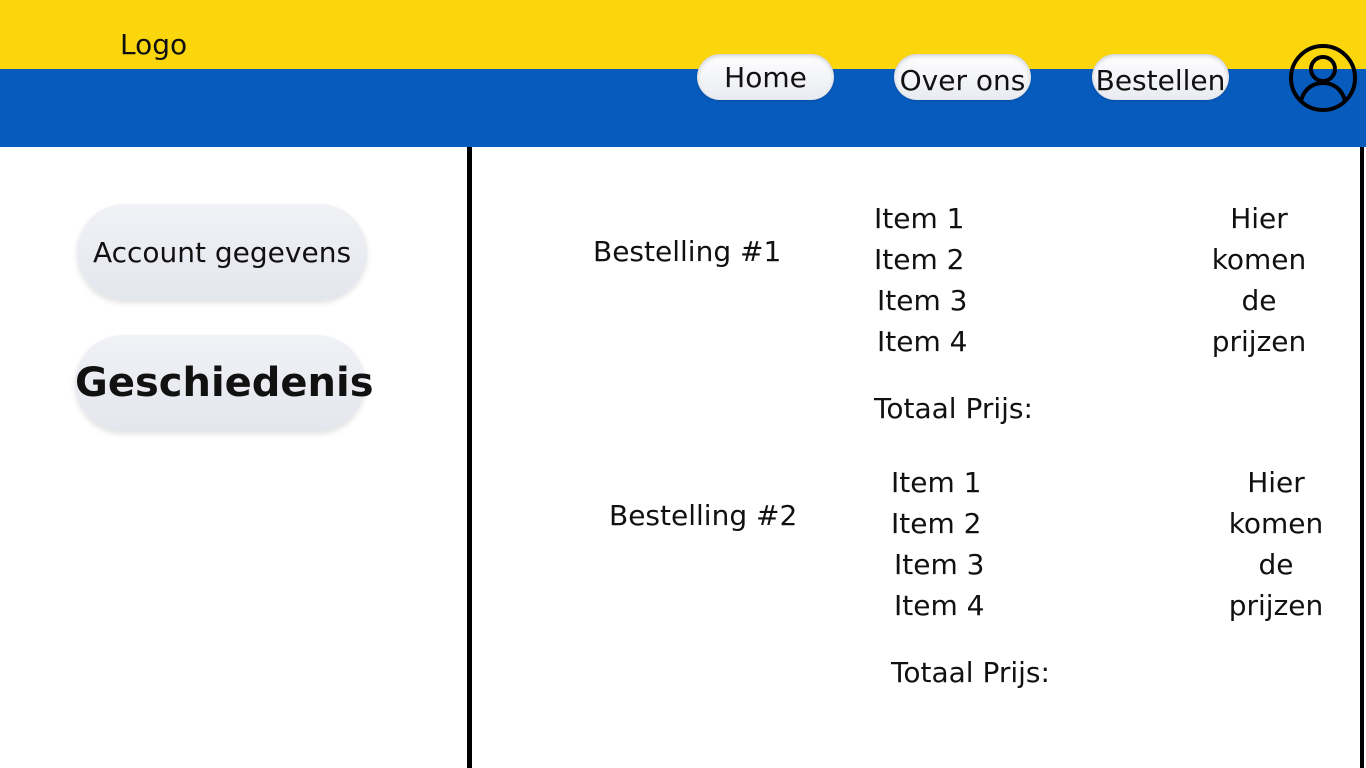  I want to click on logo: Logo, so click(153, 45).